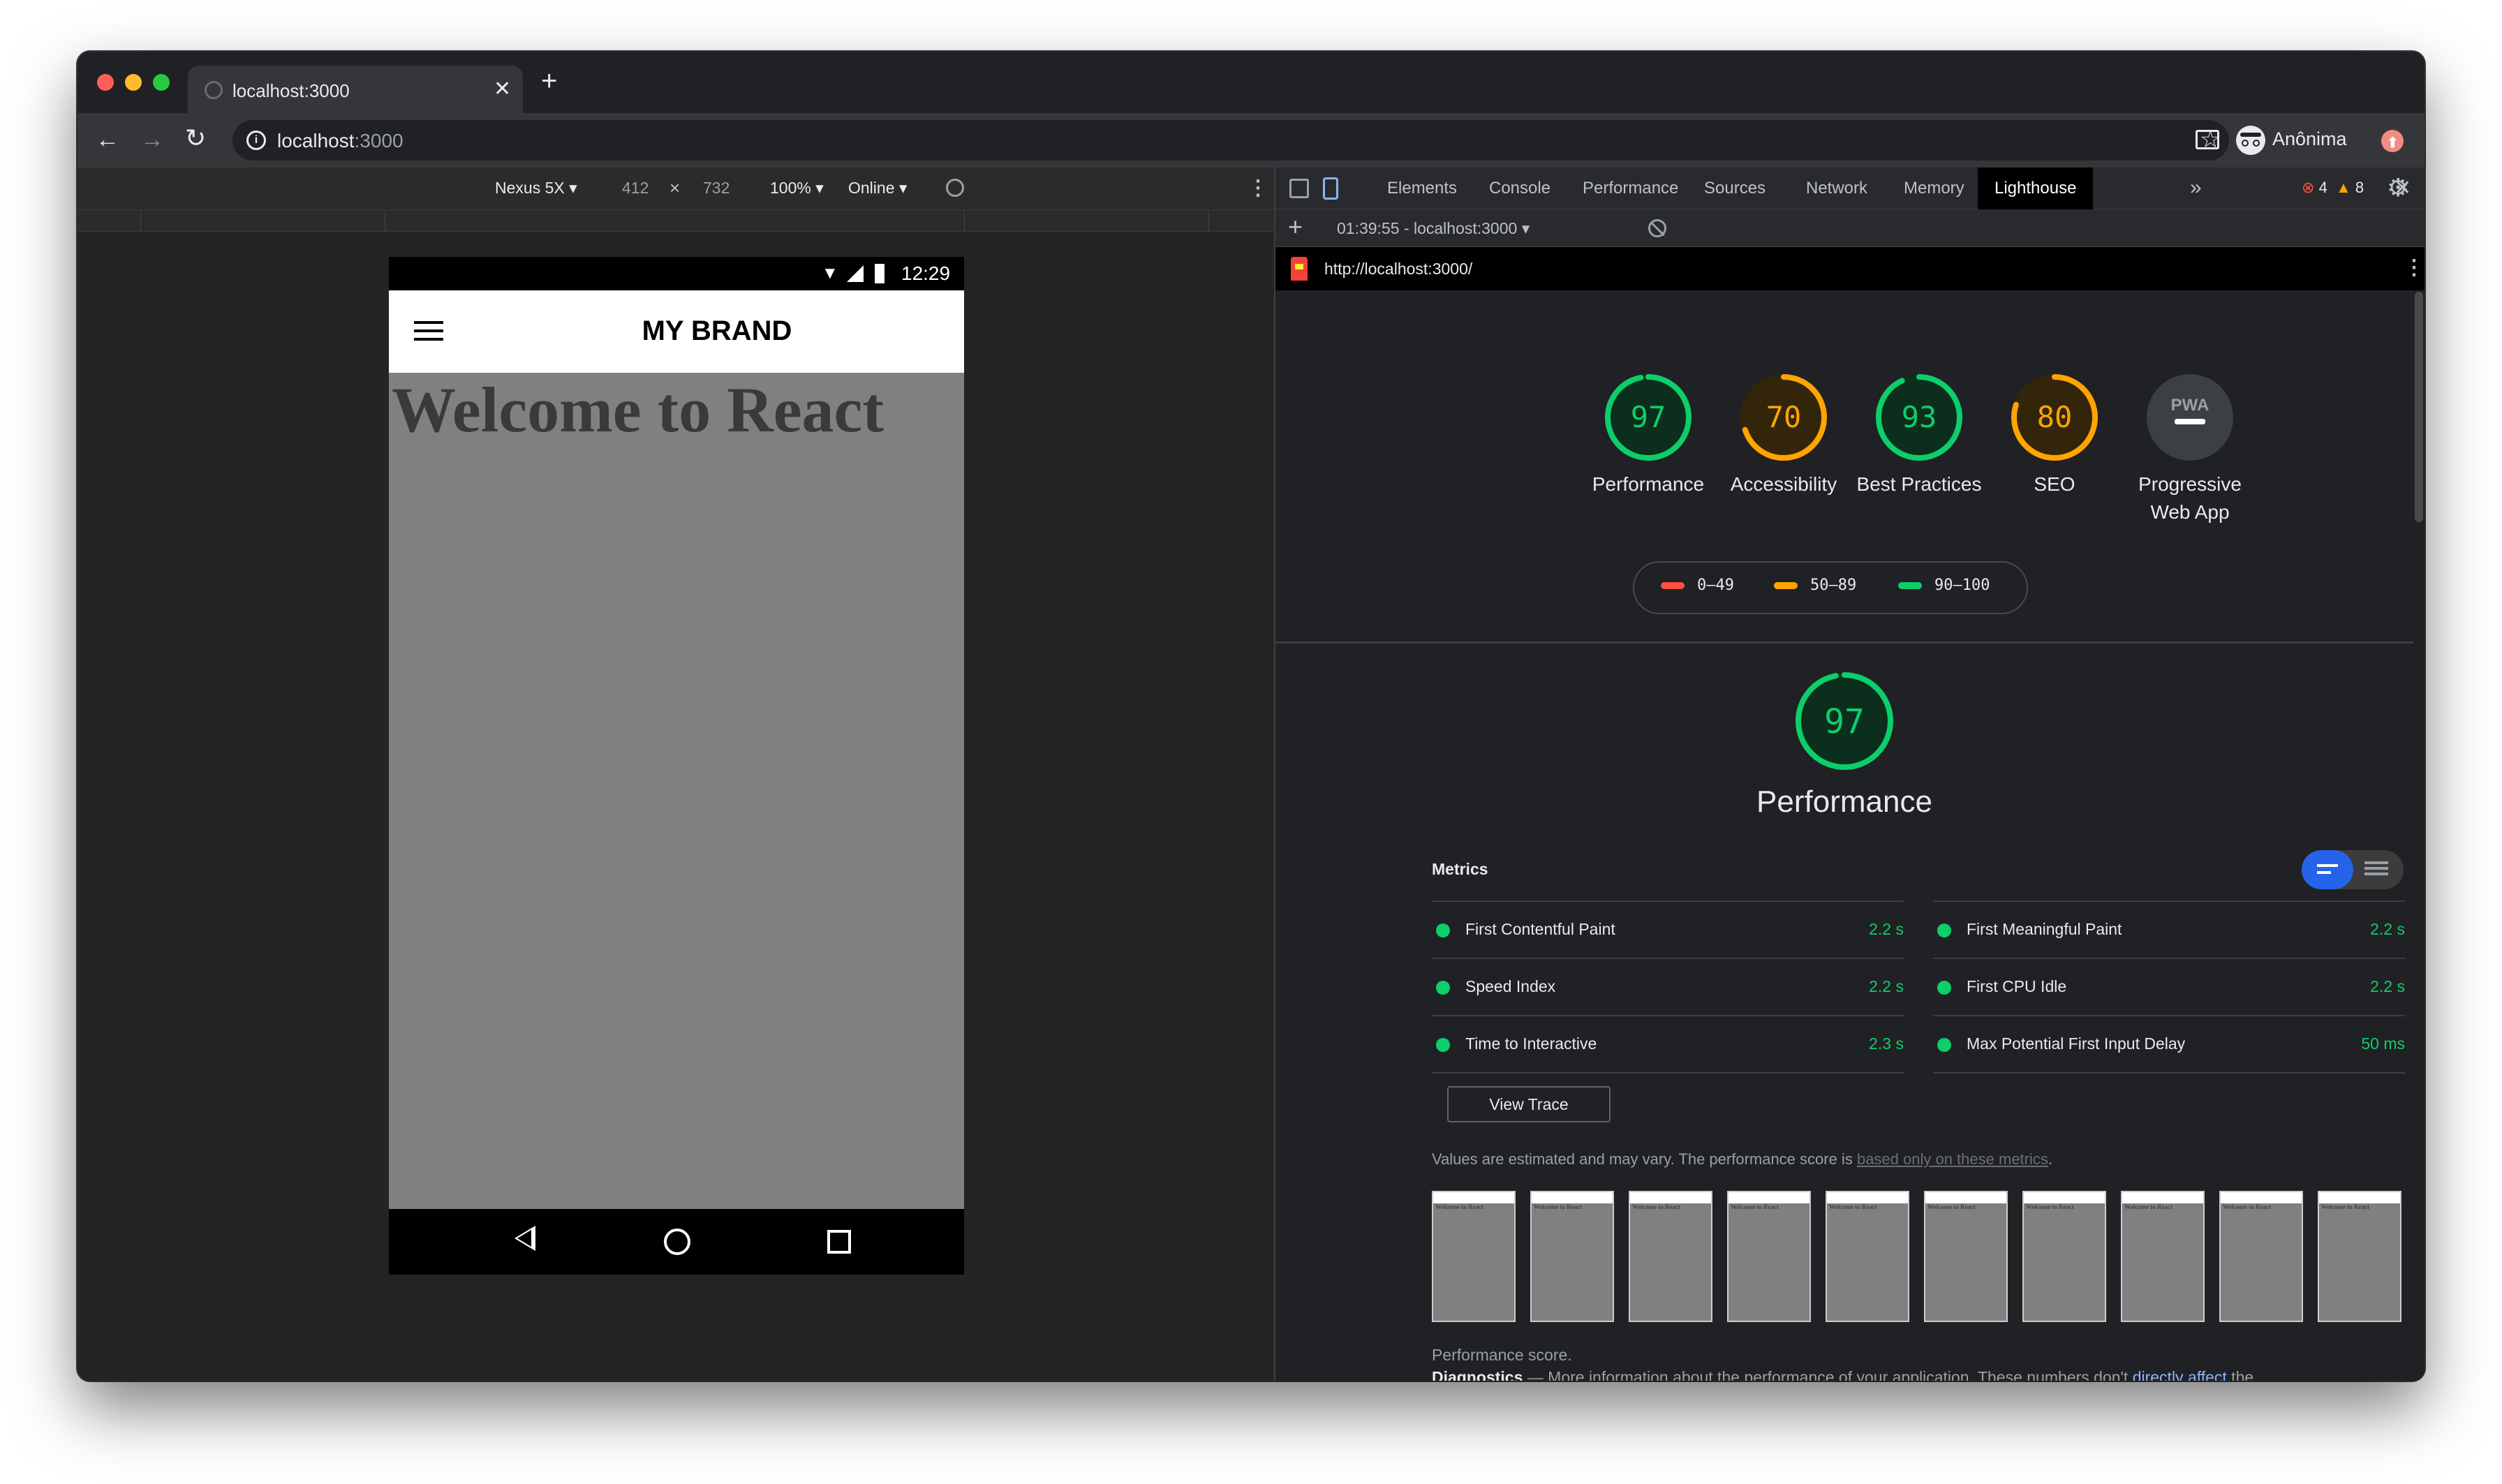 The height and width of the screenshot is (1484, 2502). What do you see at coordinates (2376, 862) in the screenshot?
I see `expanded-view-button` at bounding box center [2376, 862].